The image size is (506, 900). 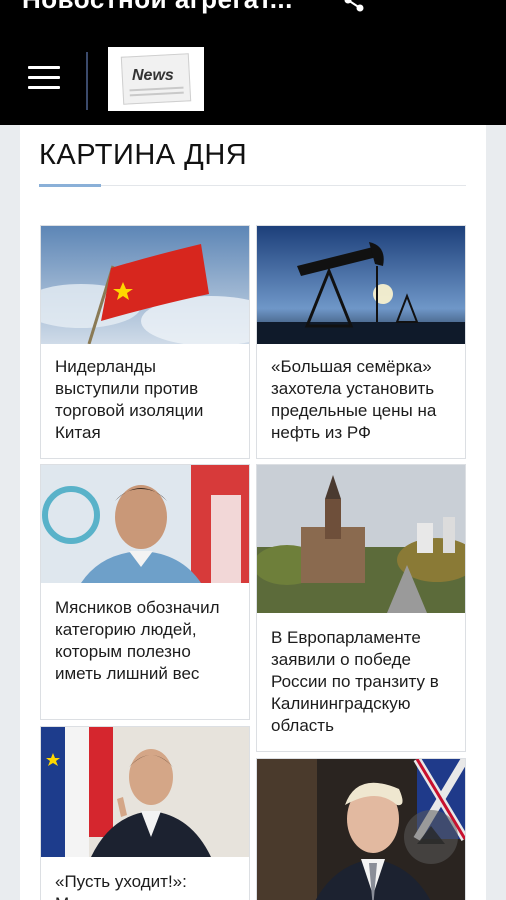 I want to click on app-logo: News, so click(x=156, y=79).